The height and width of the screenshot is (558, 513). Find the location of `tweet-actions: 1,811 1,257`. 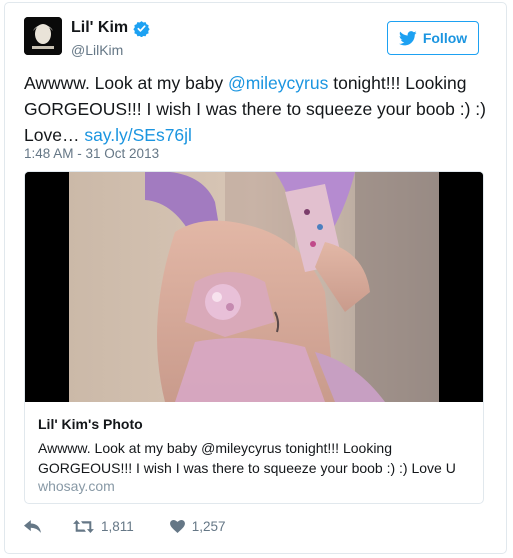

tweet-actions: 1,811 1,257 is located at coordinates (125, 526).